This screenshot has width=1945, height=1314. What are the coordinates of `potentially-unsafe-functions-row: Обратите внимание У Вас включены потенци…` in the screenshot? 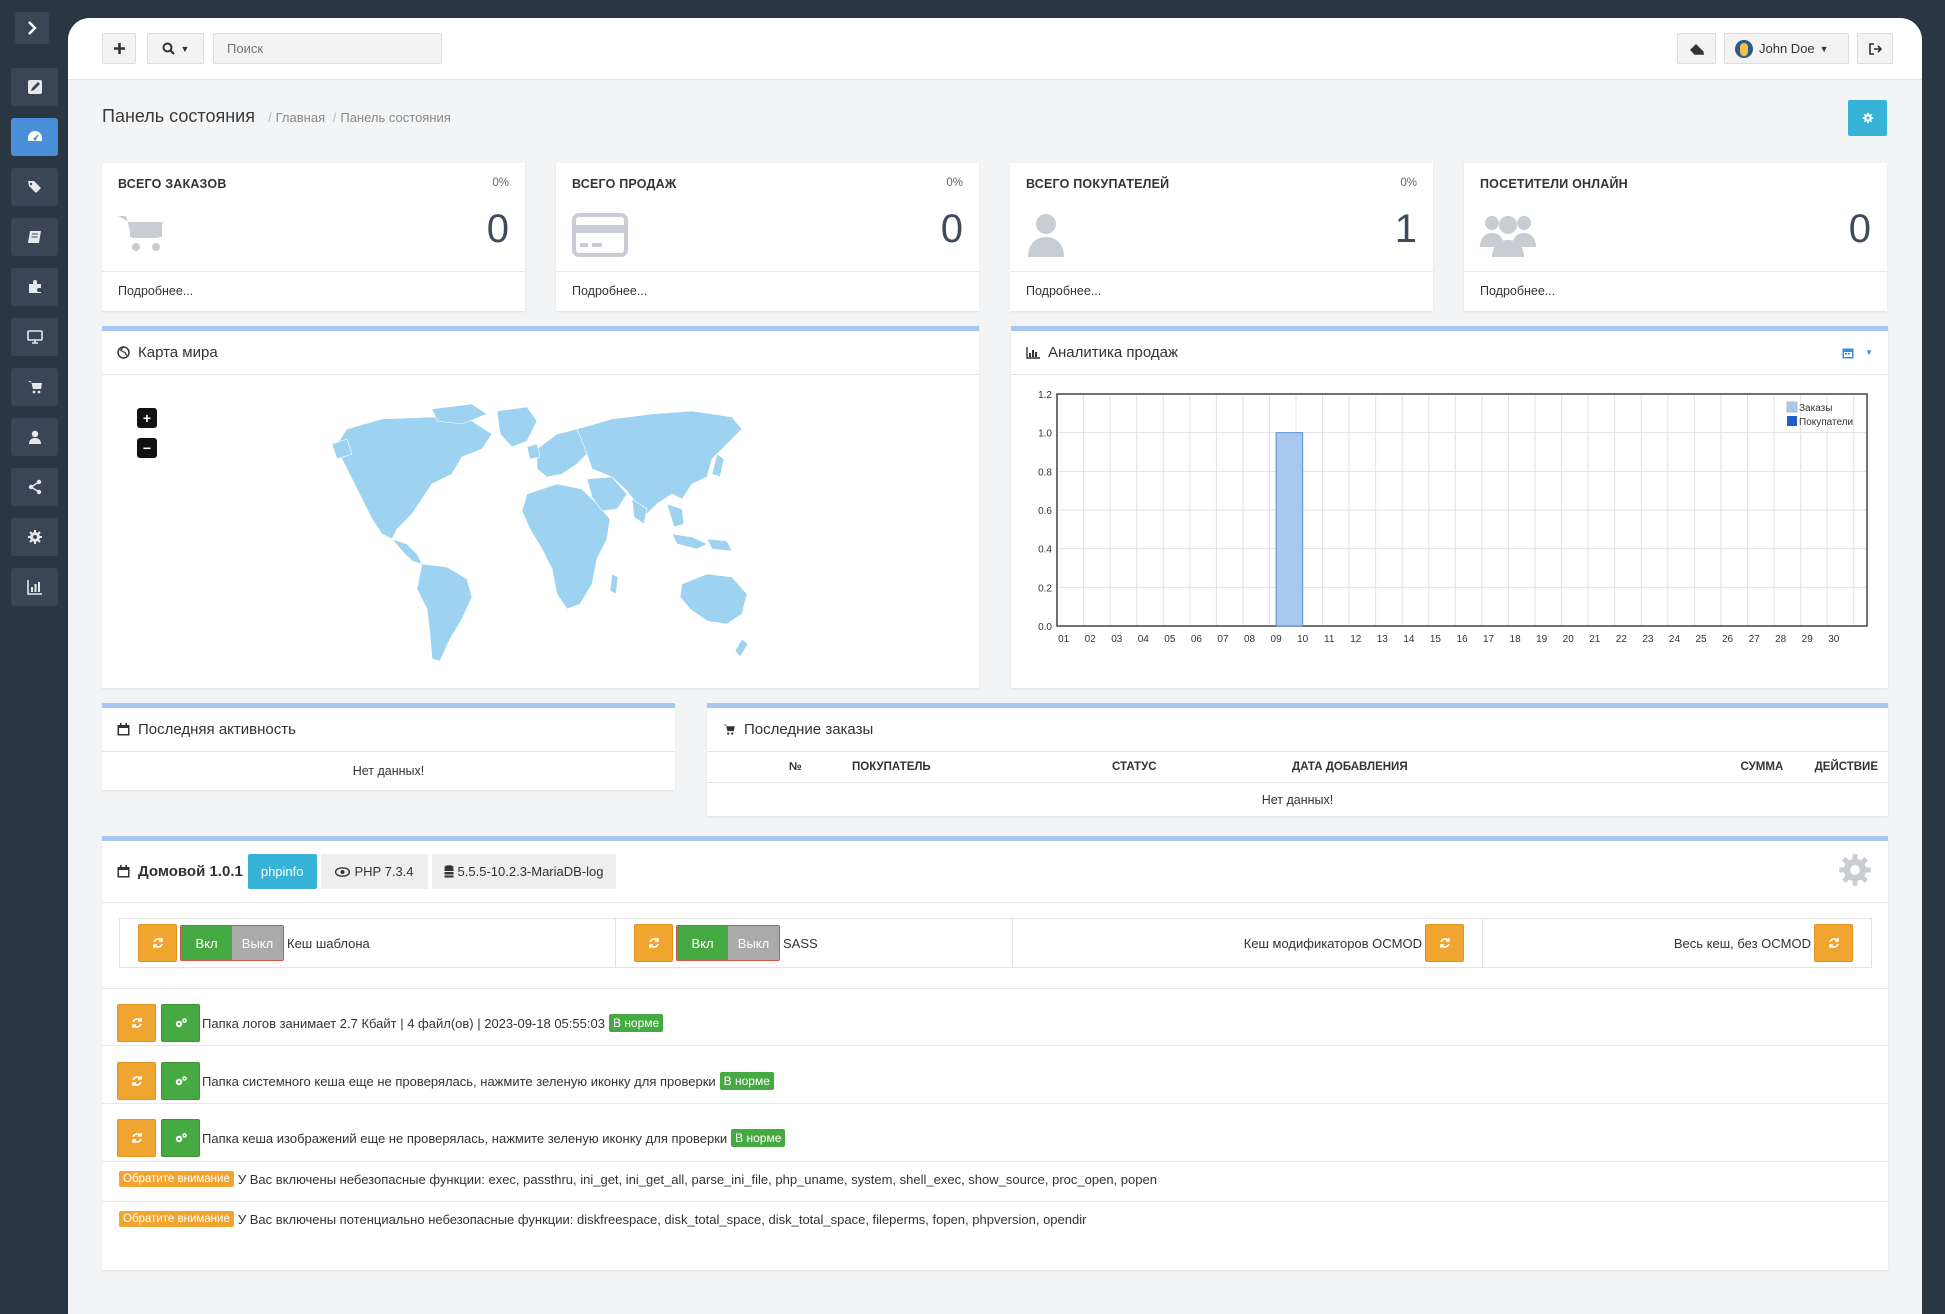 It's located at (602, 1219).